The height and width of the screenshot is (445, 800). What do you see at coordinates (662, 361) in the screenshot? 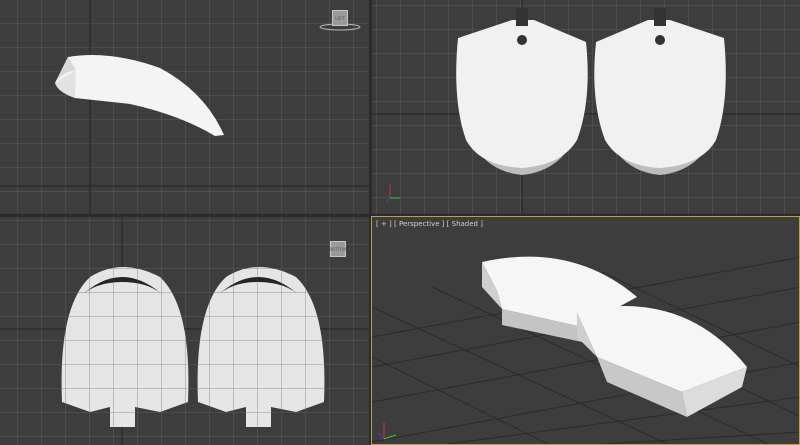
I see `model-part-front` at bounding box center [662, 361].